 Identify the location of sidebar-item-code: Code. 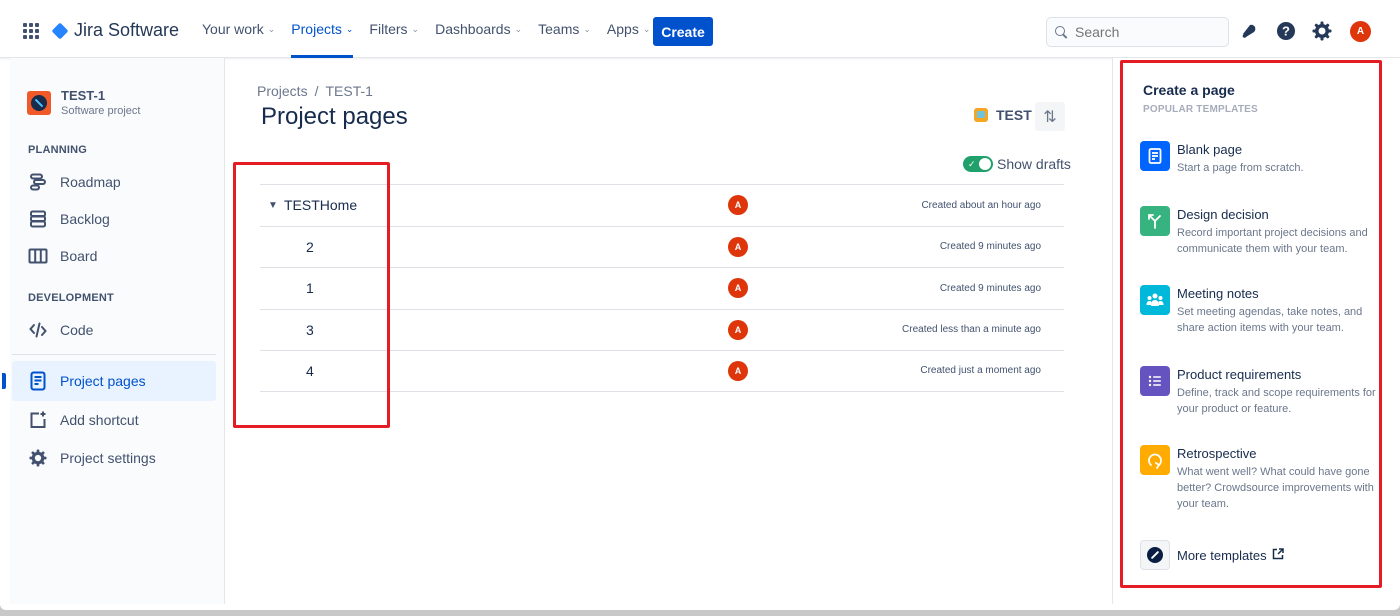
(114, 330).